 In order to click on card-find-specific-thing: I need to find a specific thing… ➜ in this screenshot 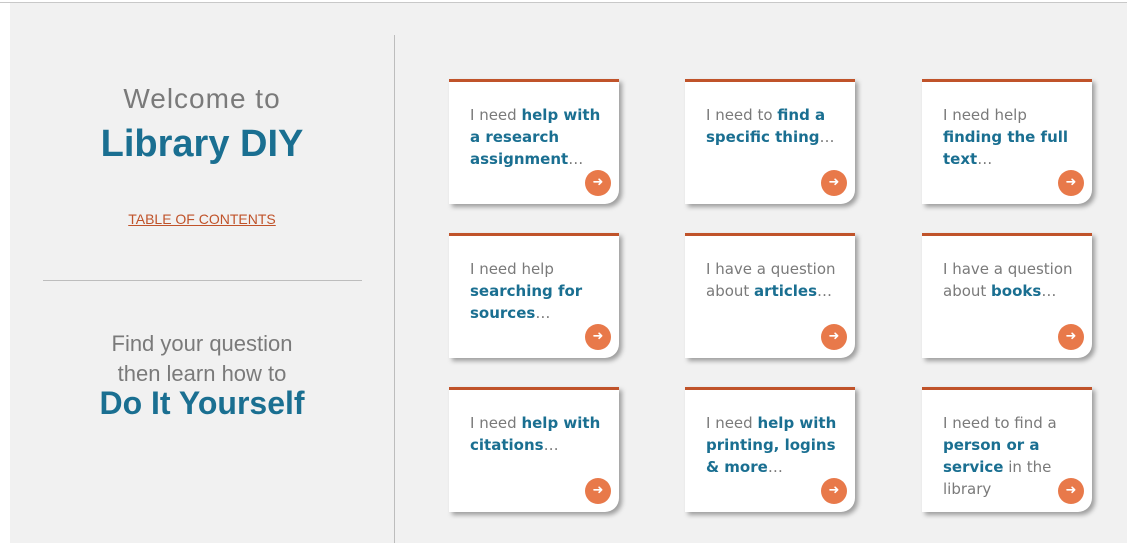, I will do `click(770, 141)`.